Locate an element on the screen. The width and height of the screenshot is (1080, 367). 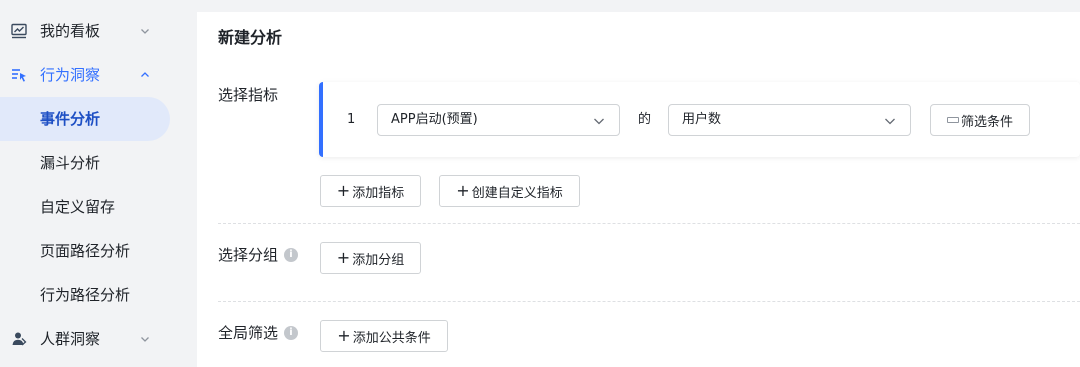
sidebar-subitem-funnel-analysis: 漏斗分析 is located at coordinates (85, 163).